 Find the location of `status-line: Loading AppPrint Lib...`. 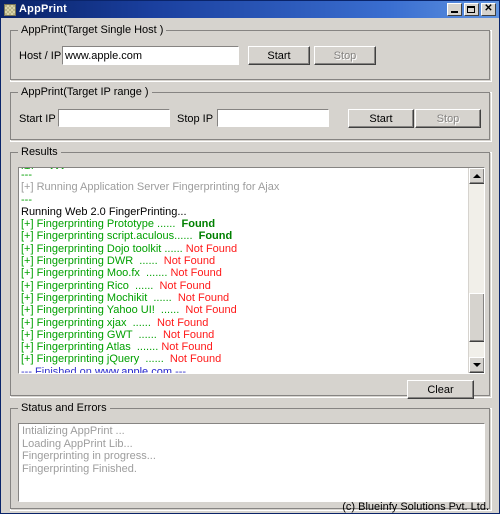

status-line: Loading AppPrint Lib... is located at coordinates (77, 443).